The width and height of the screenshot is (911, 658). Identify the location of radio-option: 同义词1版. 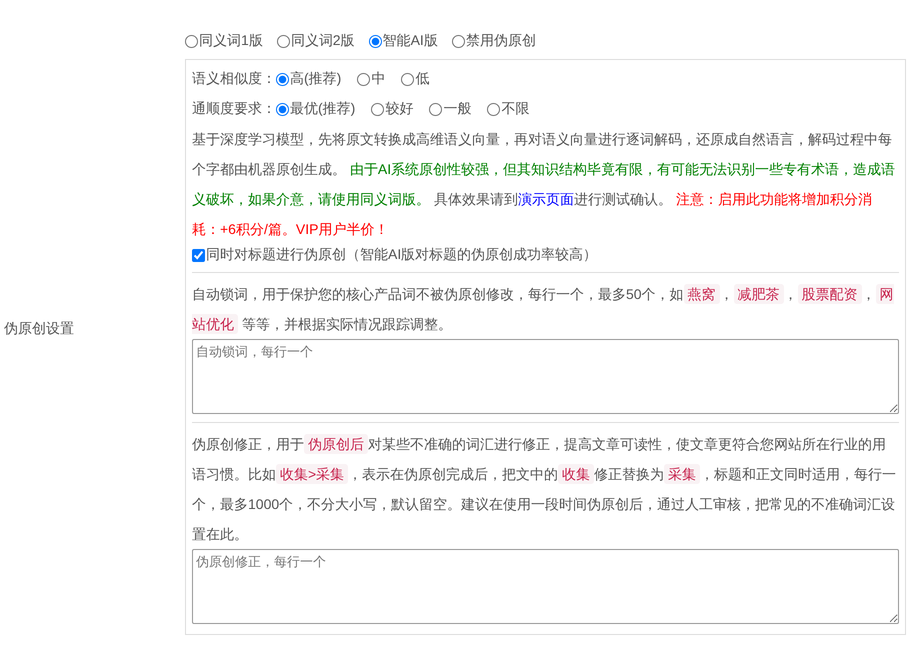
(224, 41).